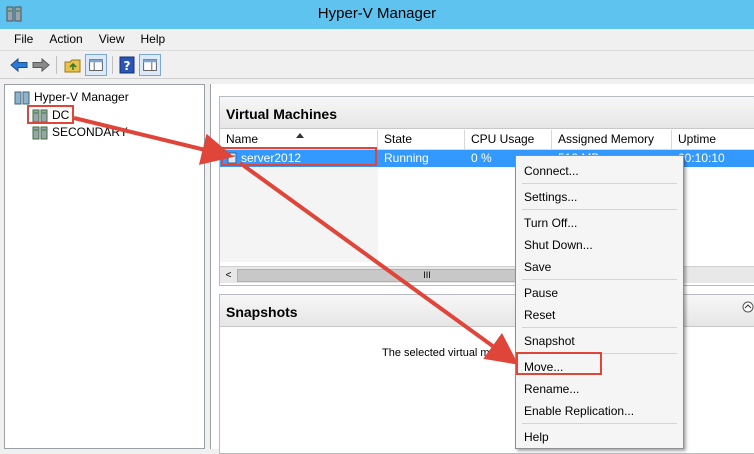 This screenshot has width=754, height=454. What do you see at coordinates (19, 65) in the screenshot?
I see `back-arrow-icon` at bounding box center [19, 65].